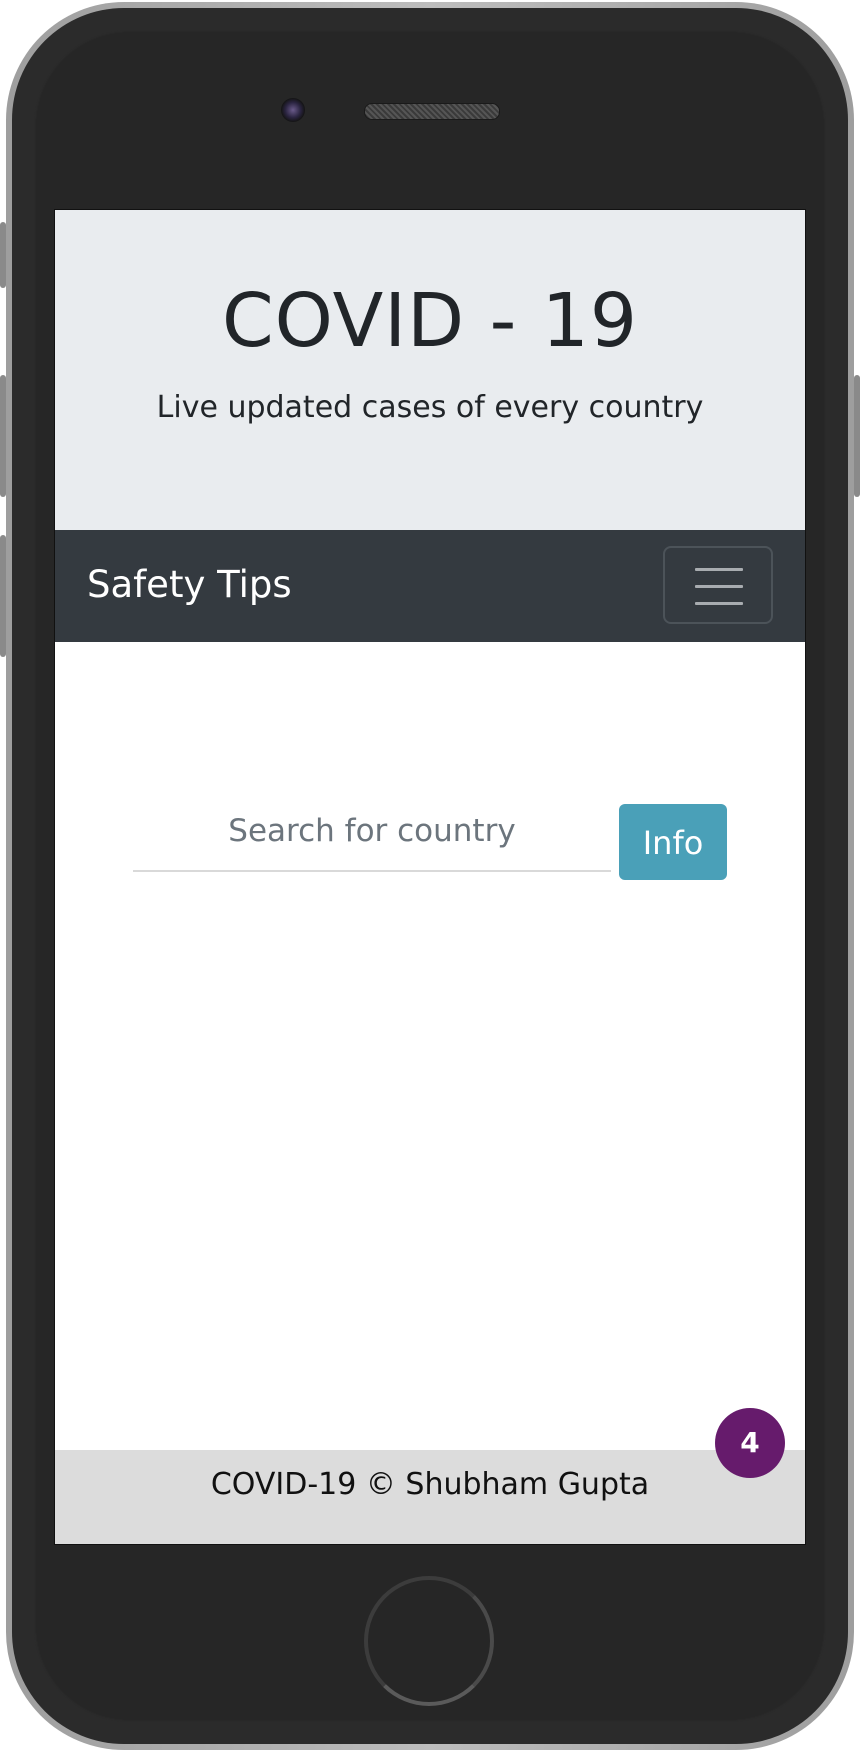 Image resolution: width=862 pixels, height=1754 pixels. Describe the element at coordinates (372, 832) in the screenshot. I see `country-search-input` at that location.